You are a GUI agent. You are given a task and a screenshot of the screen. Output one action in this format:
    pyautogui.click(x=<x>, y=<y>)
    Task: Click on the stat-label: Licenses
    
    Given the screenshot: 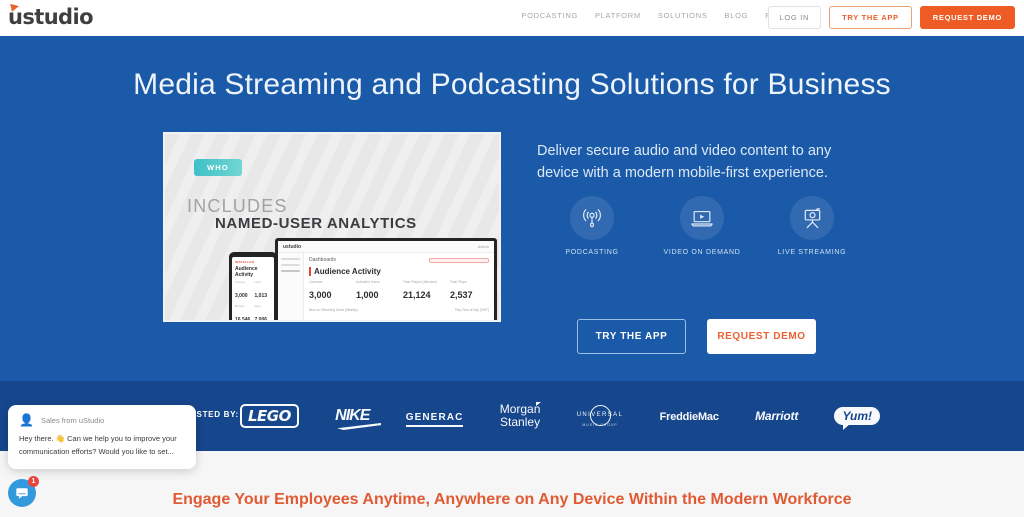 What is the action you would take?
    pyautogui.click(x=316, y=282)
    